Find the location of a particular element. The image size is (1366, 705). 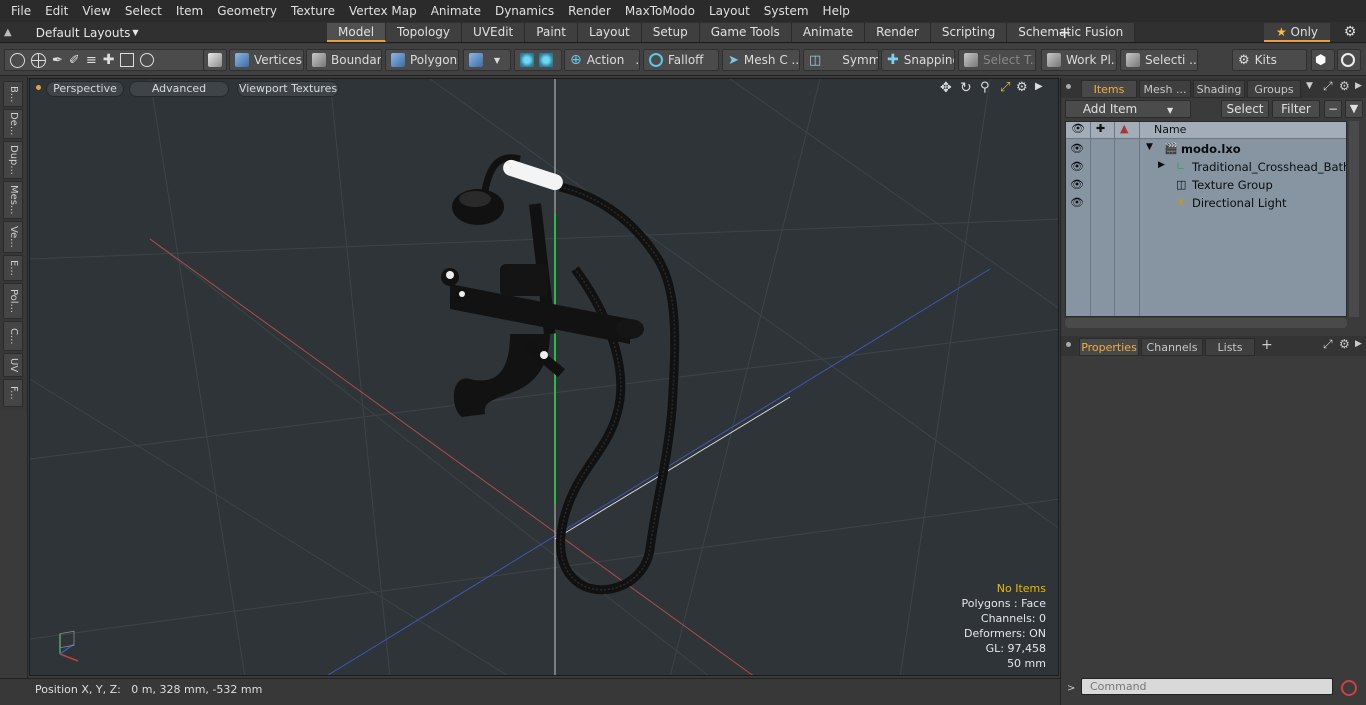

left-tab-8: UV is located at coordinates (13, 365).